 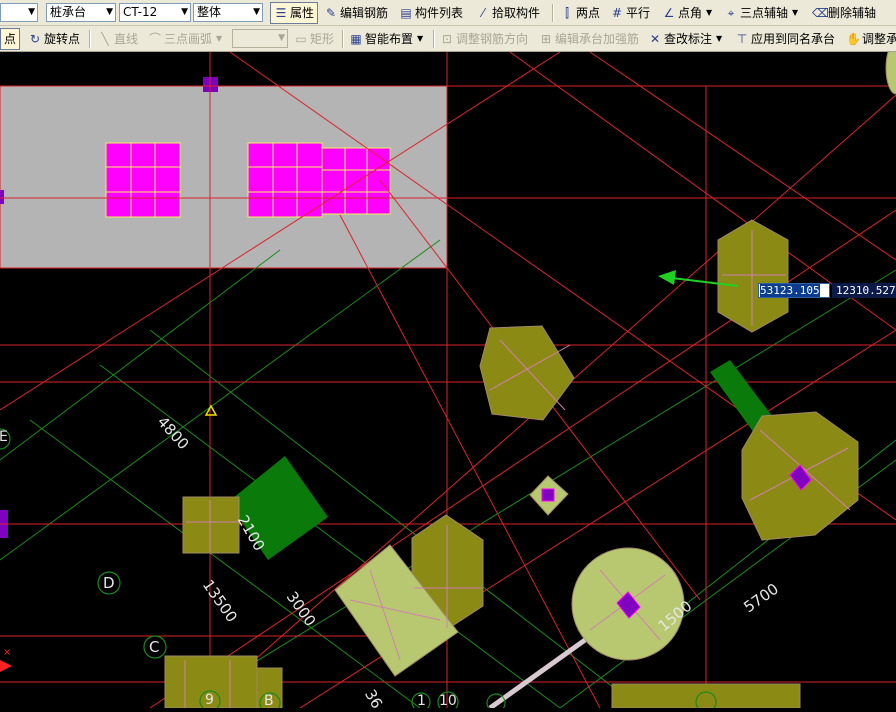 I want to click on rotate-icon: ↻, so click(x=35, y=39).